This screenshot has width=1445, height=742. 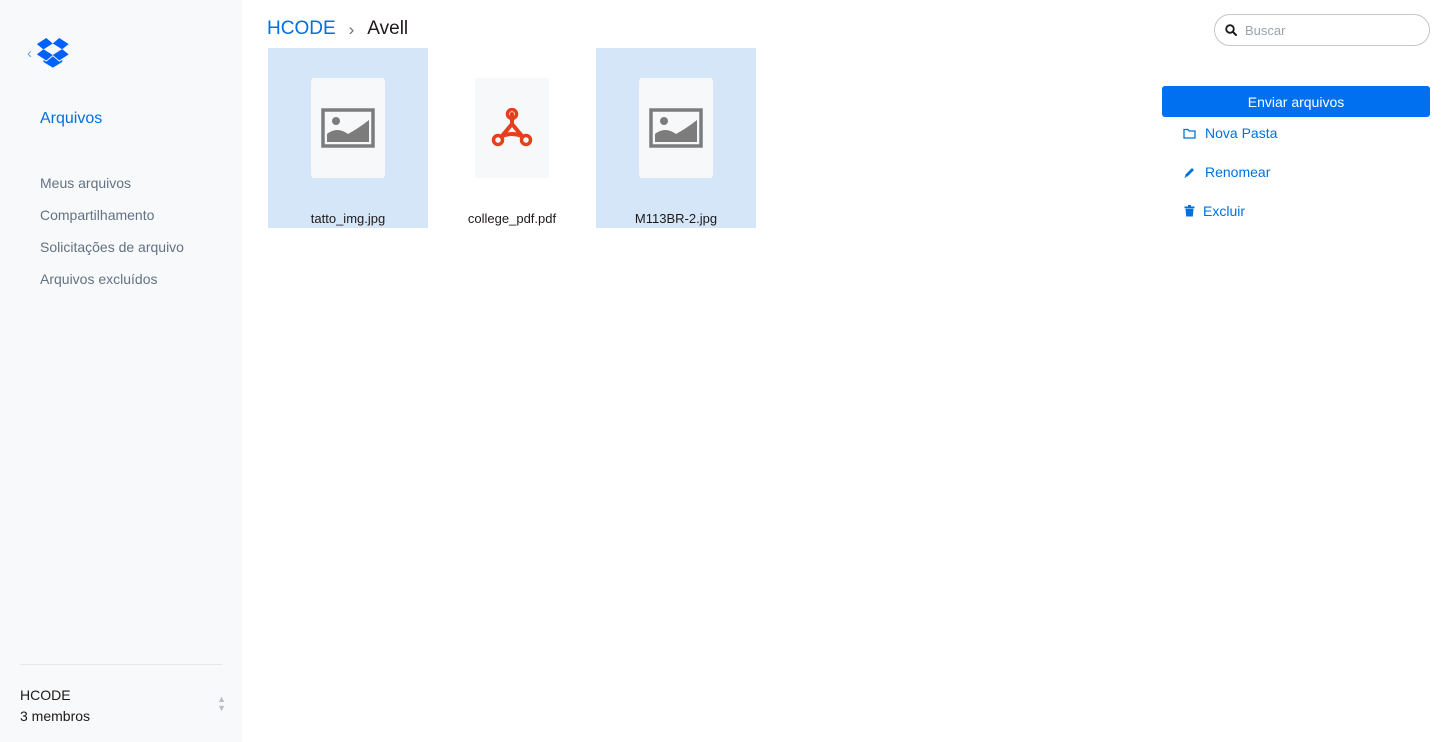 I want to click on chevron-left-icon: ‹, so click(x=29, y=53).